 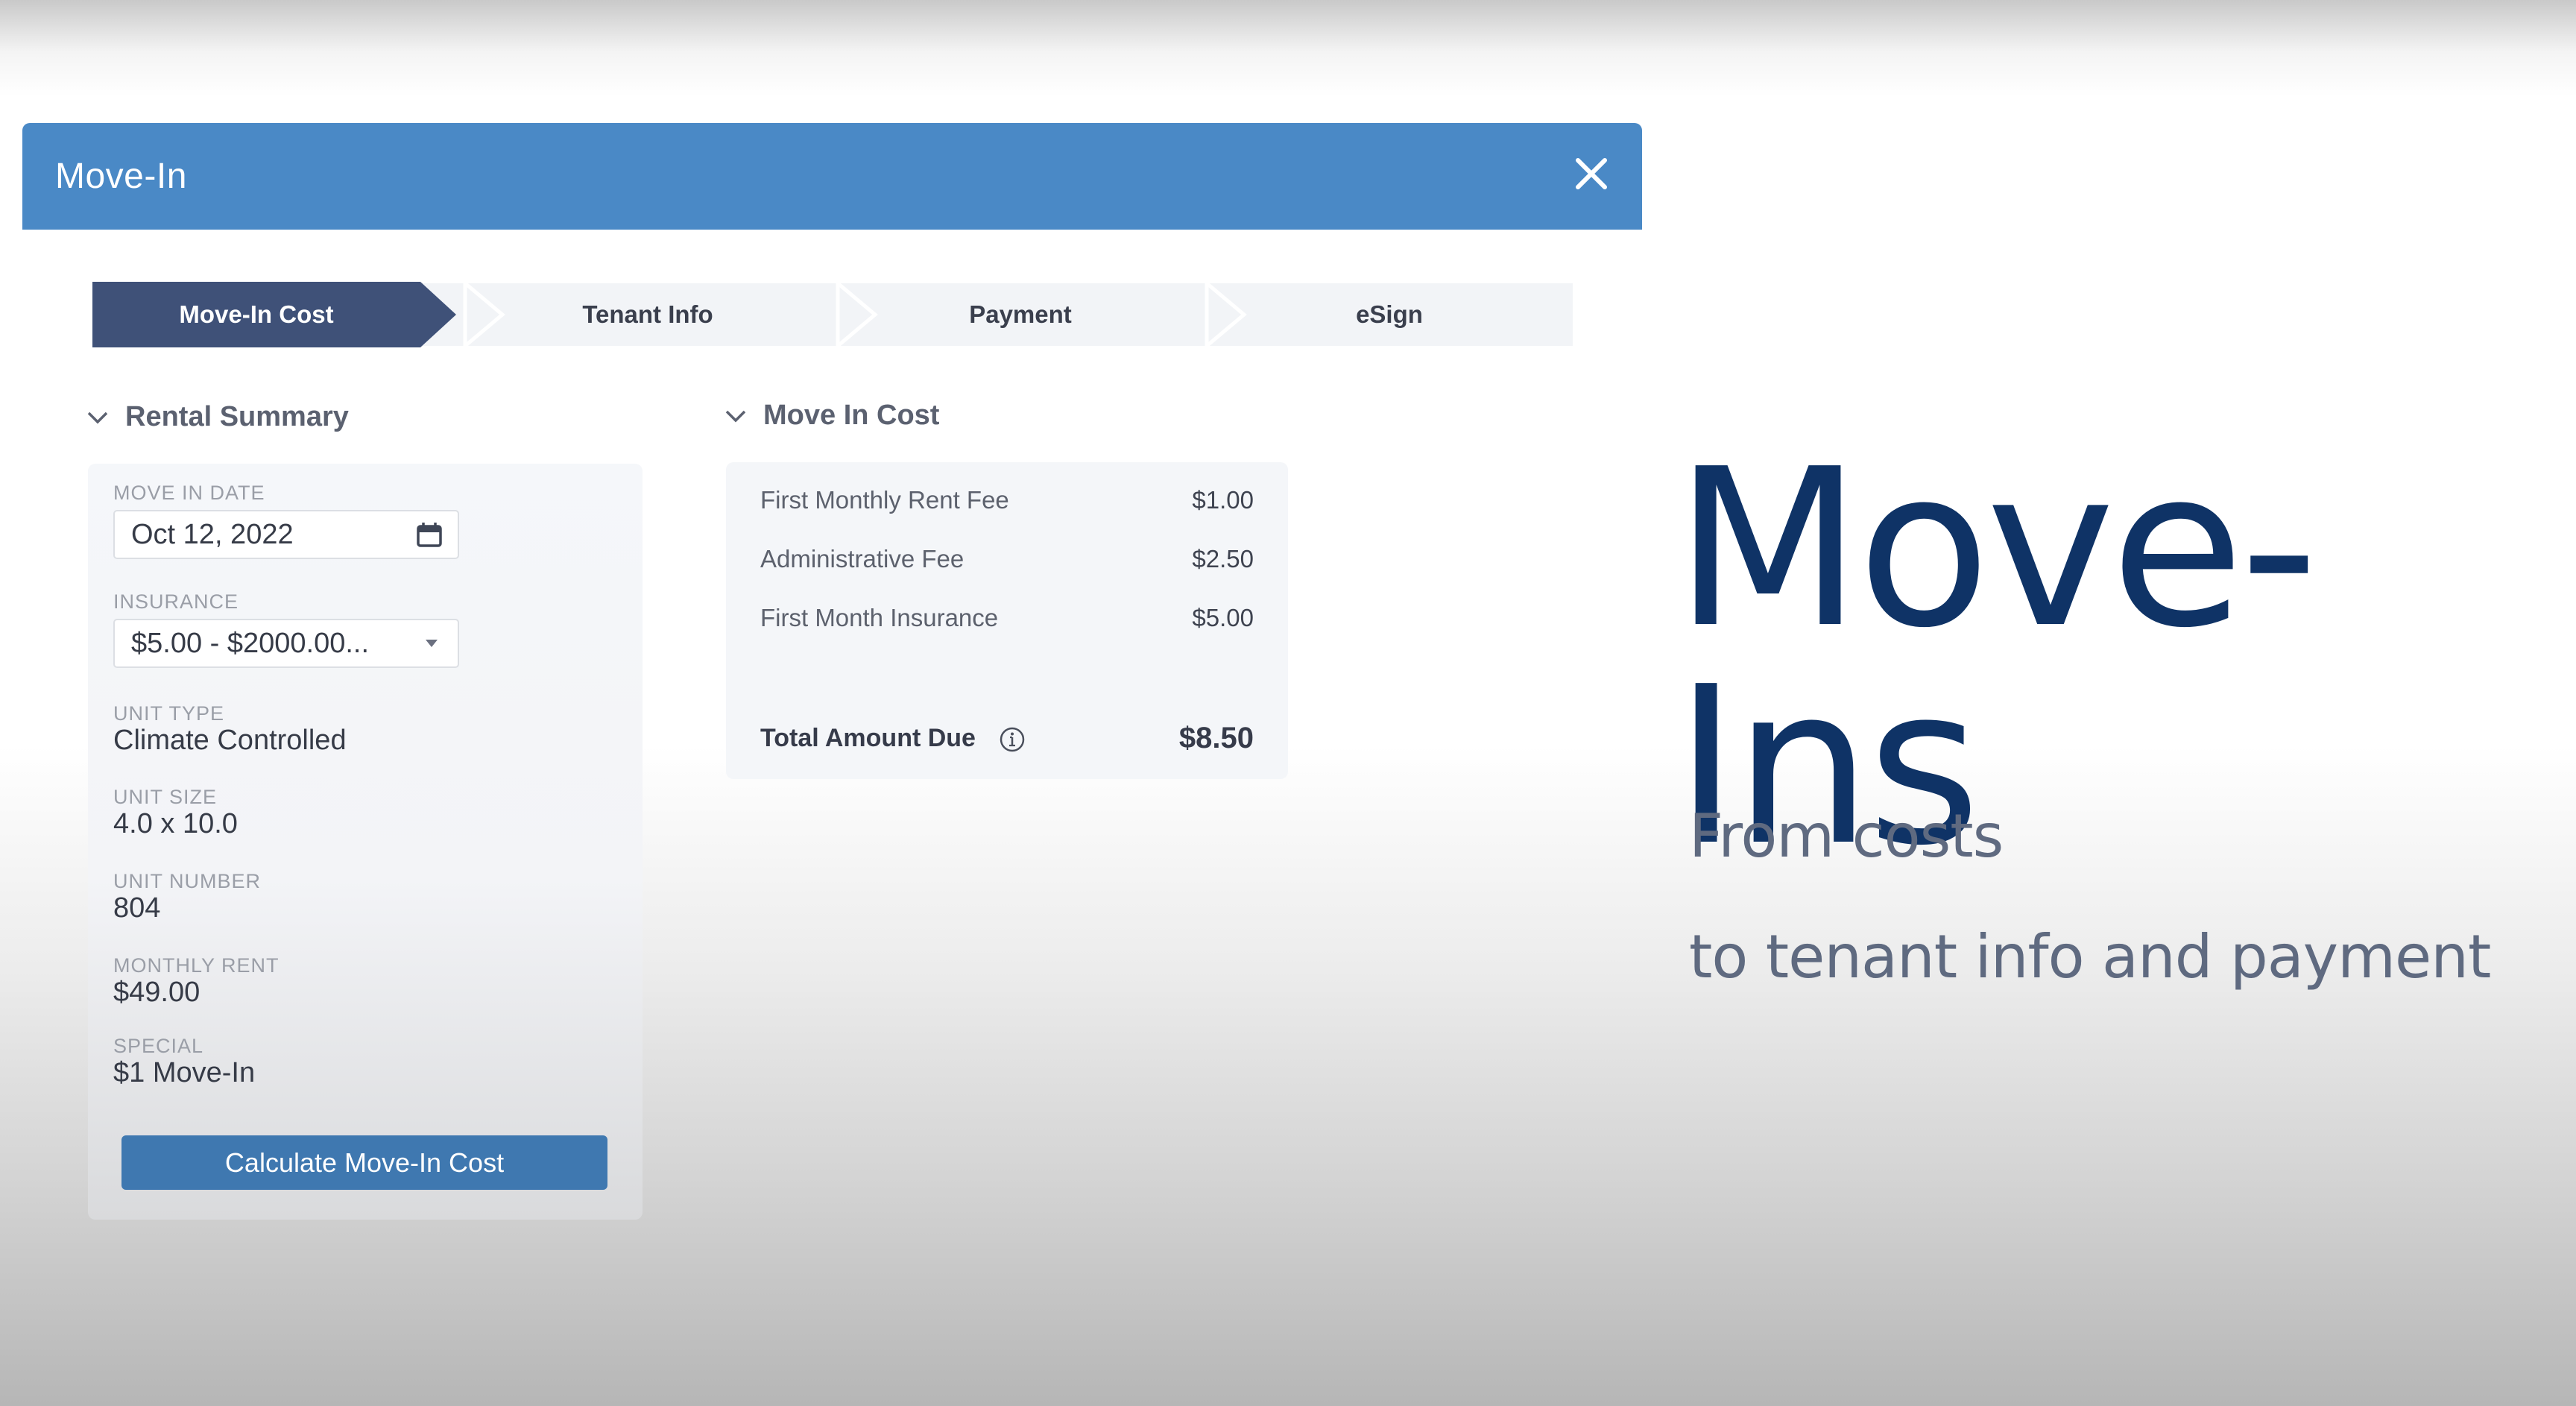 What do you see at coordinates (121, 176) in the screenshot?
I see `modal-title: Move-In` at bounding box center [121, 176].